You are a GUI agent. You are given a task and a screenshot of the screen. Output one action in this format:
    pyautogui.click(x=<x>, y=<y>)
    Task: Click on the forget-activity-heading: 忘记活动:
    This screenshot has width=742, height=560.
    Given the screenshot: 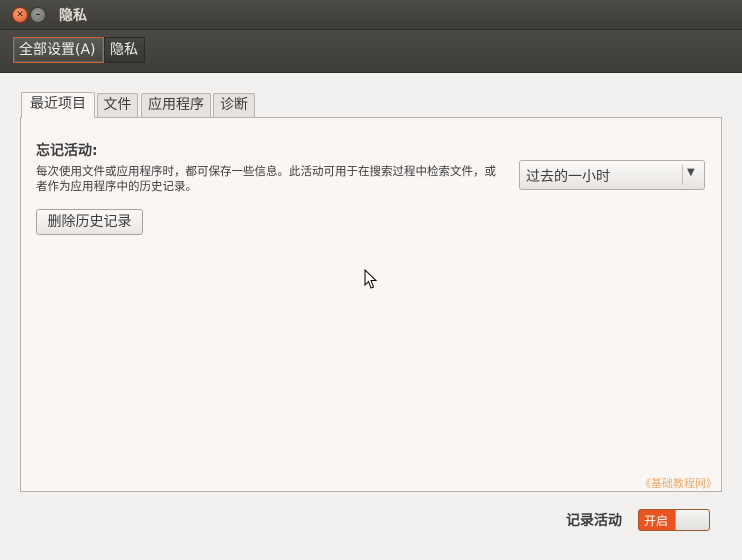 What is the action you would take?
    pyautogui.click(x=67, y=151)
    